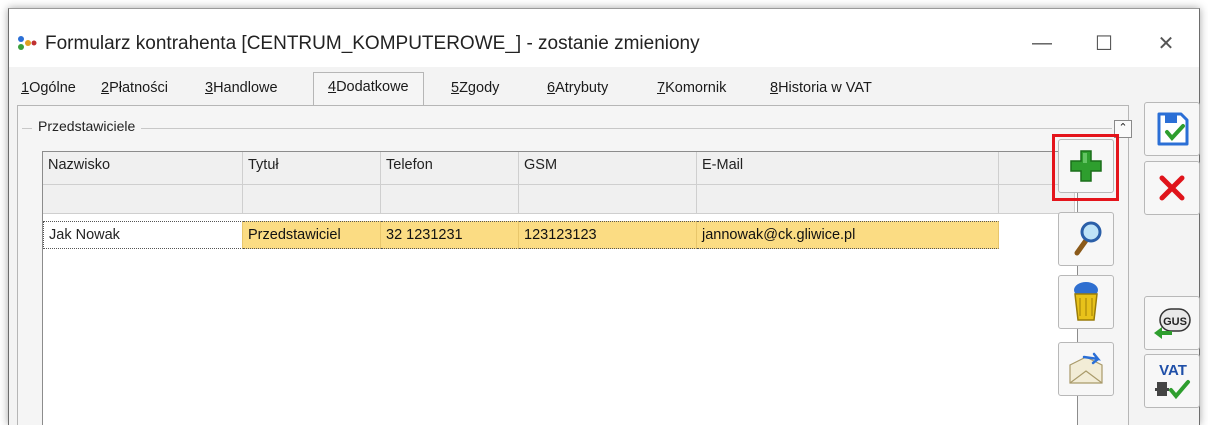 The height and width of the screenshot is (425, 1208). Describe the element at coordinates (1042, 43) in the screenshot. I see `minimize-button: —` at that location.